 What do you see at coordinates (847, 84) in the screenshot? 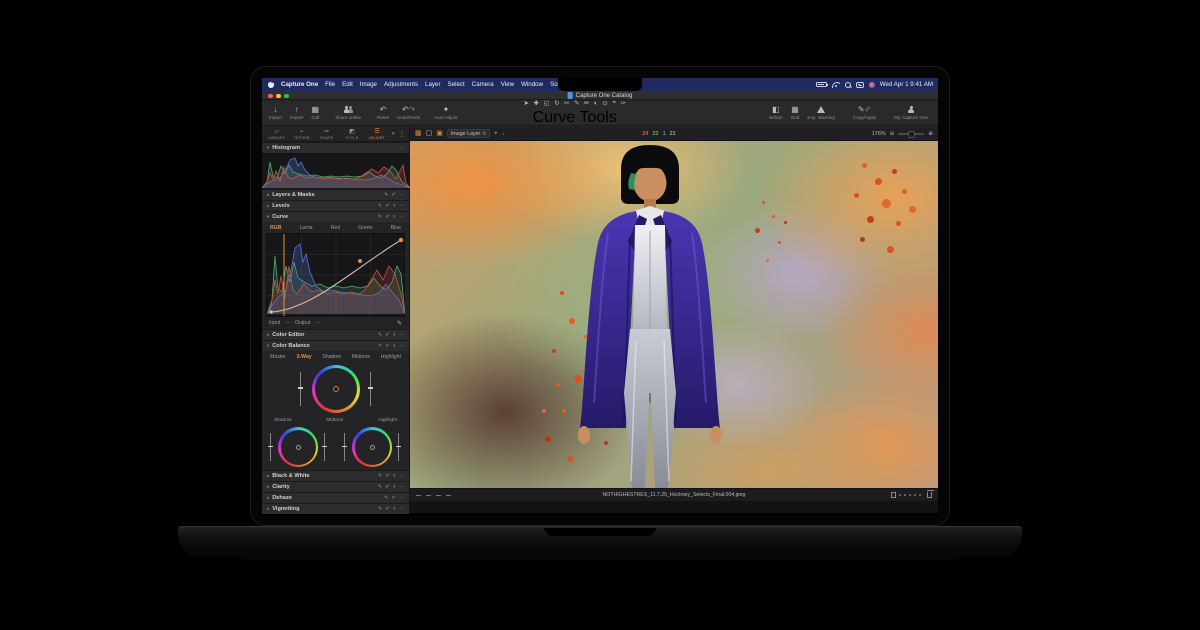
I see `spotlight-search-icon` at bounding box center [847, 84].